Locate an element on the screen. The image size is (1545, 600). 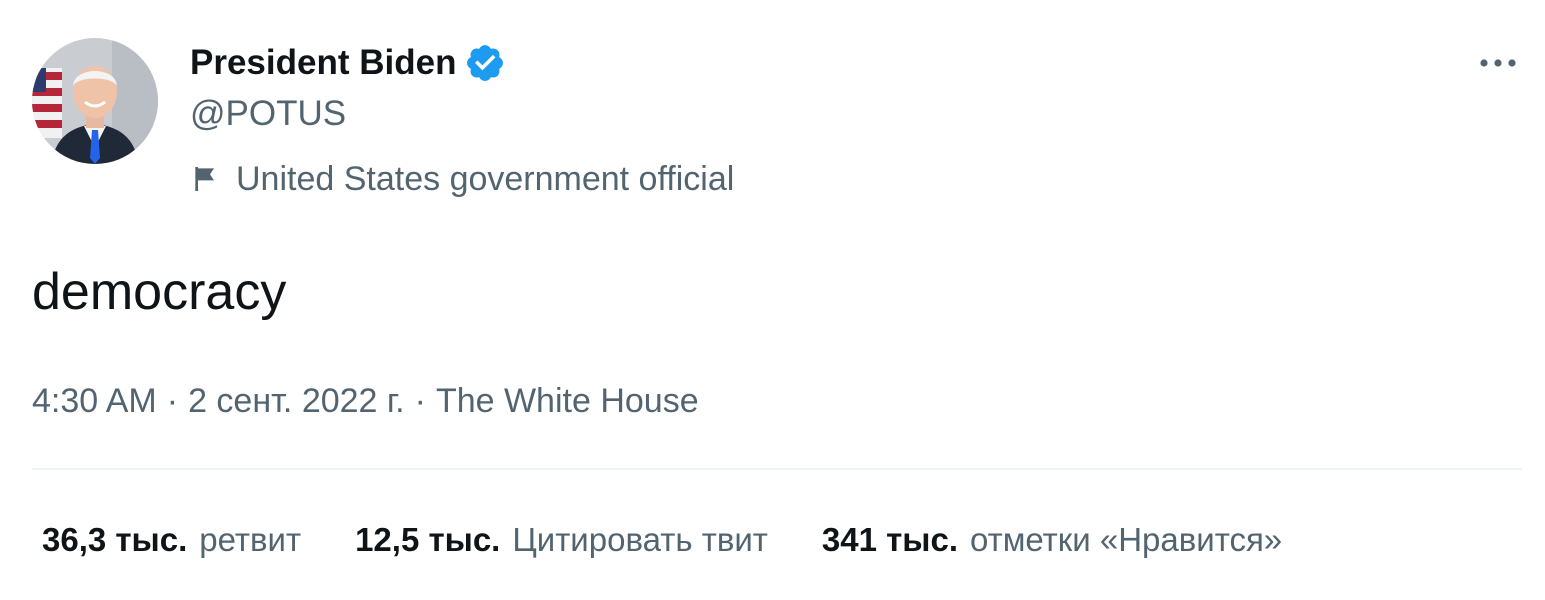
quotes-stat: 12,5 тыс. Цитировать твит is located at coordinates (561, 540).